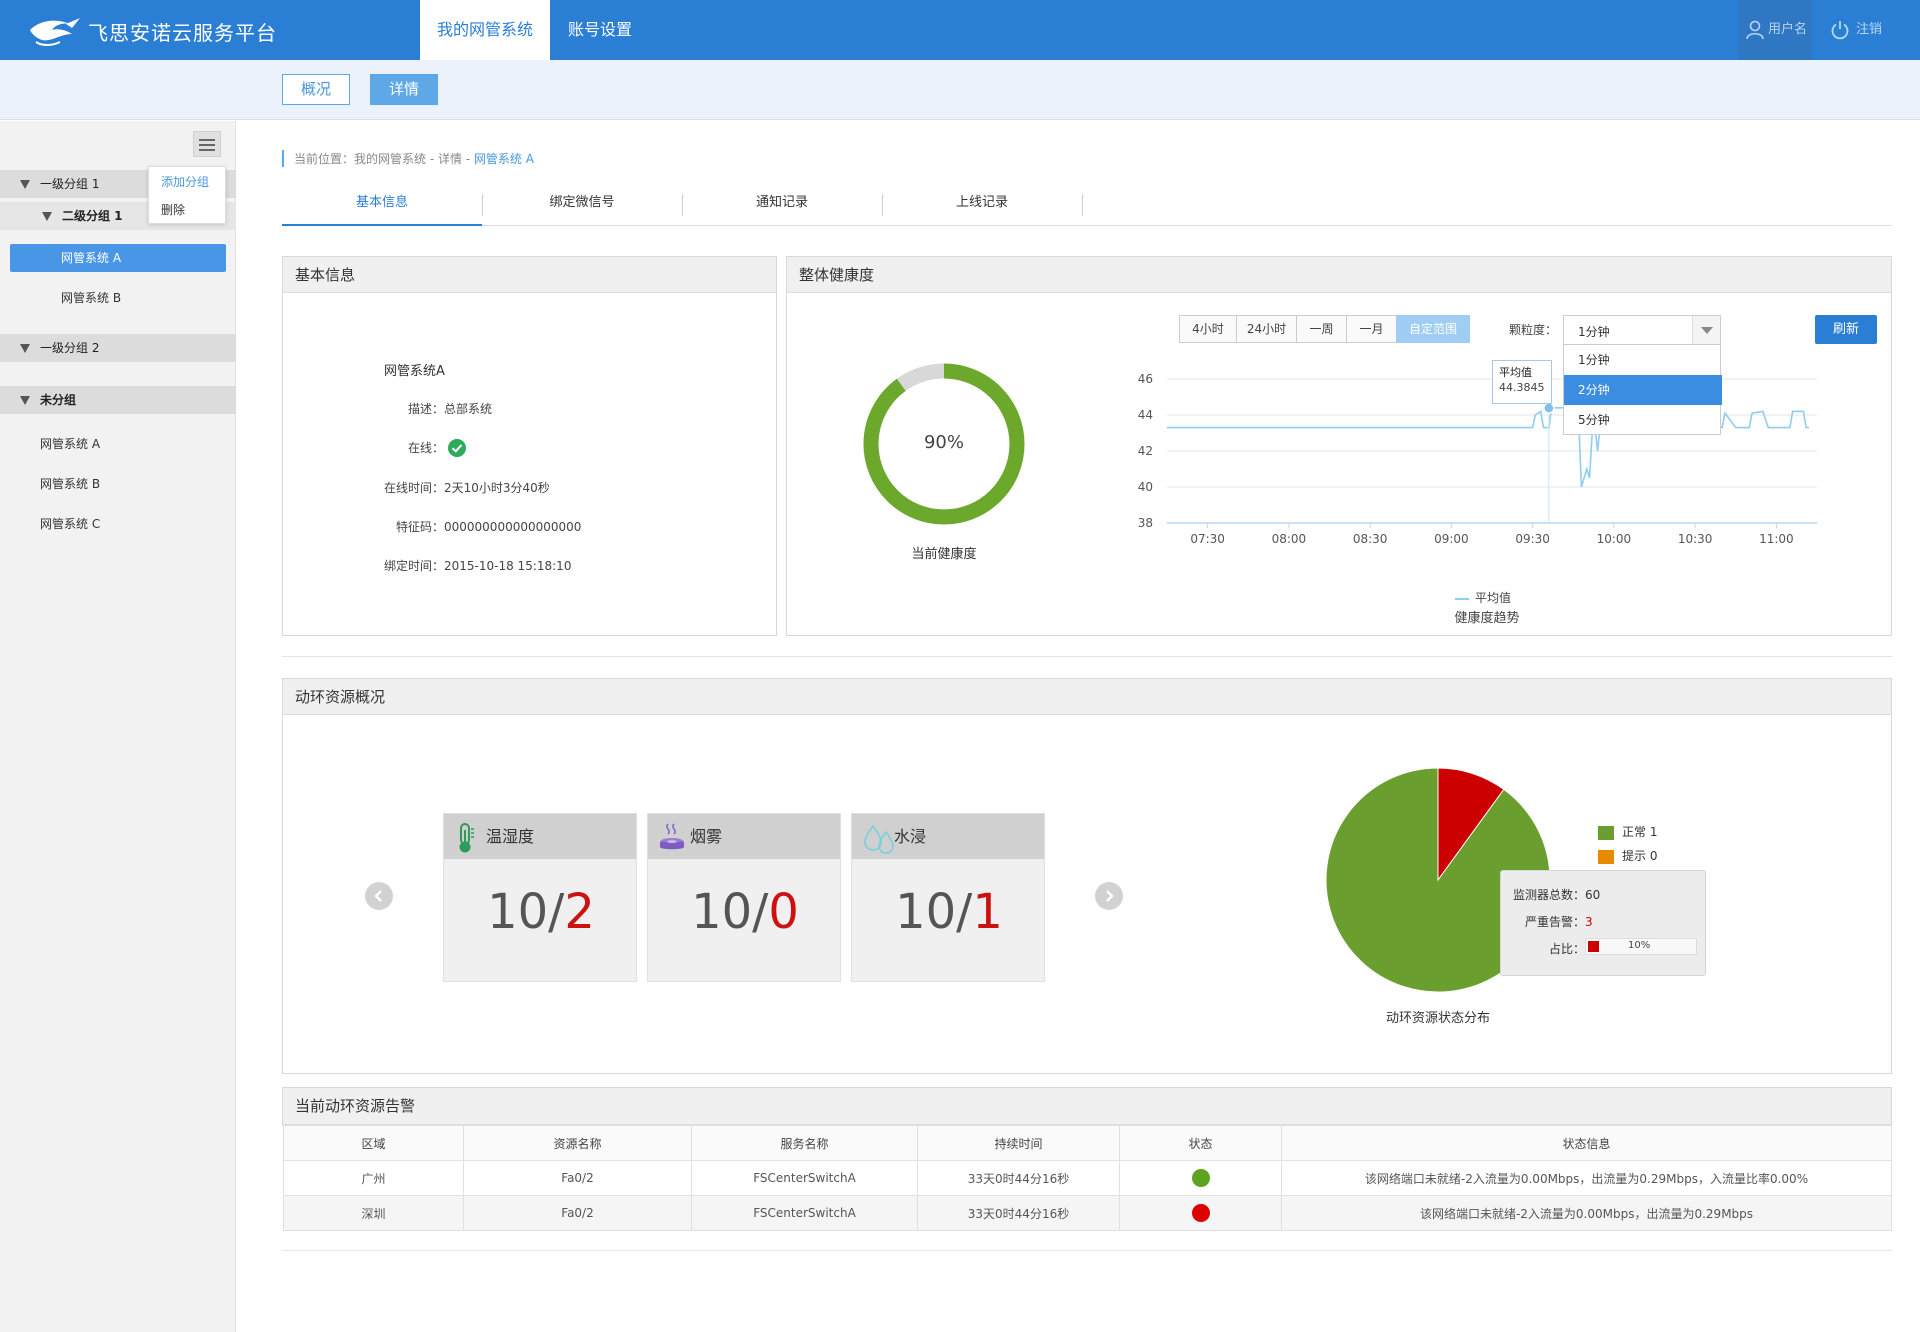 The image size is (1920, 1332). I want to click on column-header: 状态信息, so click(1586, 1143).